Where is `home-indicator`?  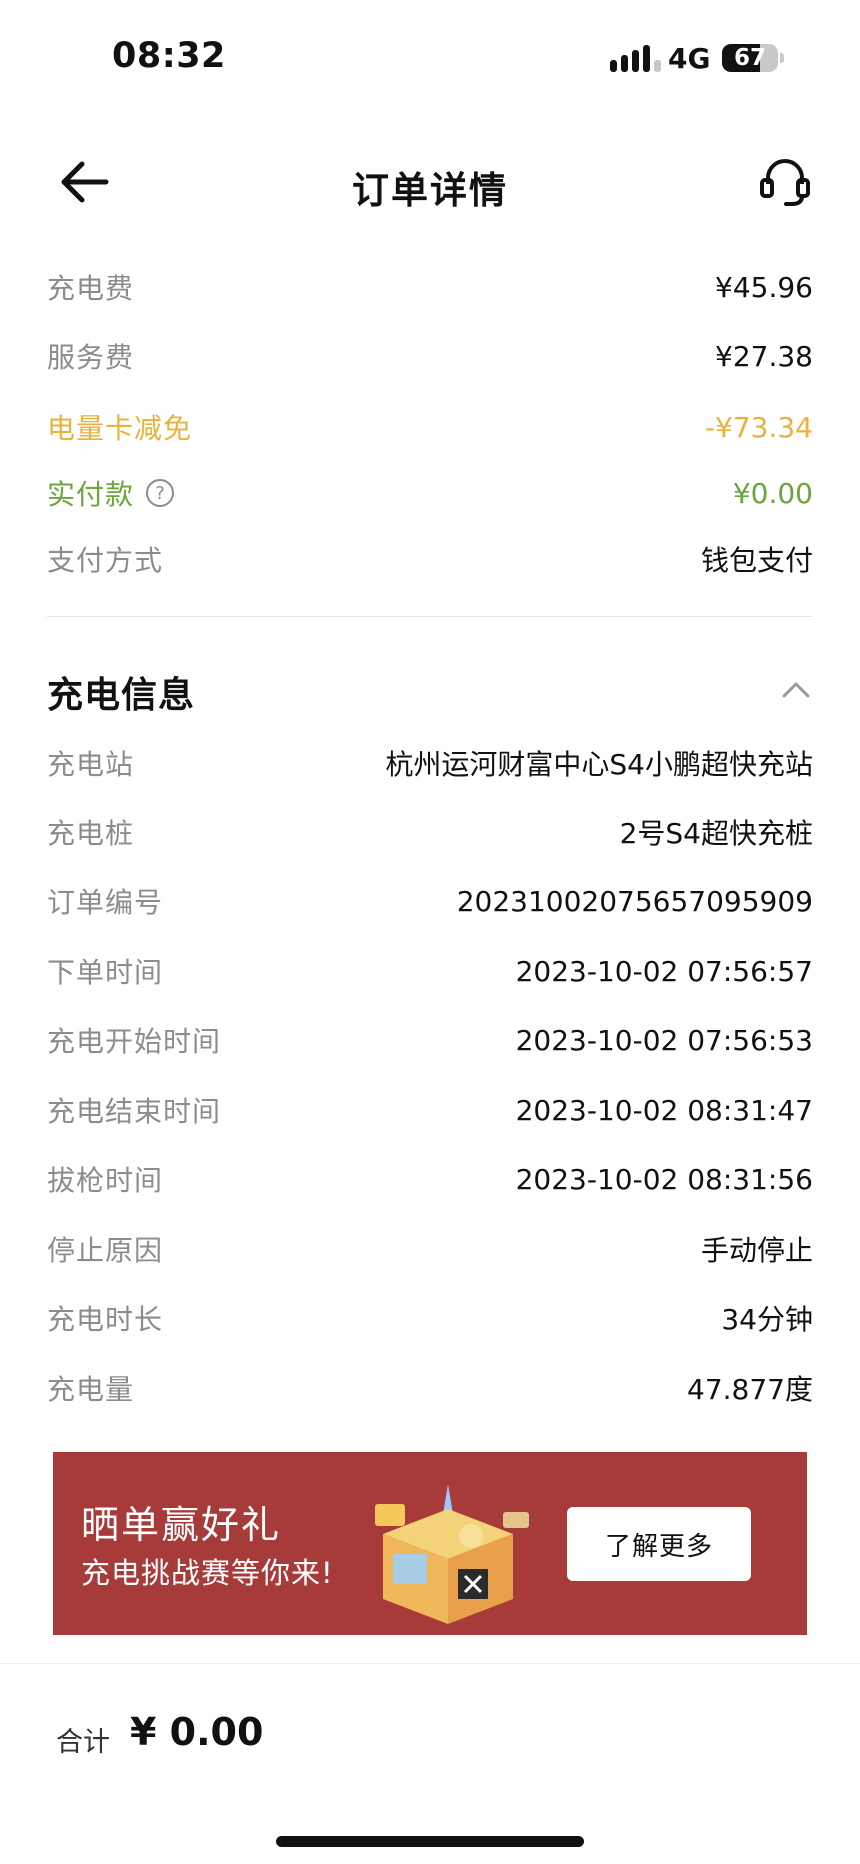 home-indicator is located at coordinates (430, 1841).